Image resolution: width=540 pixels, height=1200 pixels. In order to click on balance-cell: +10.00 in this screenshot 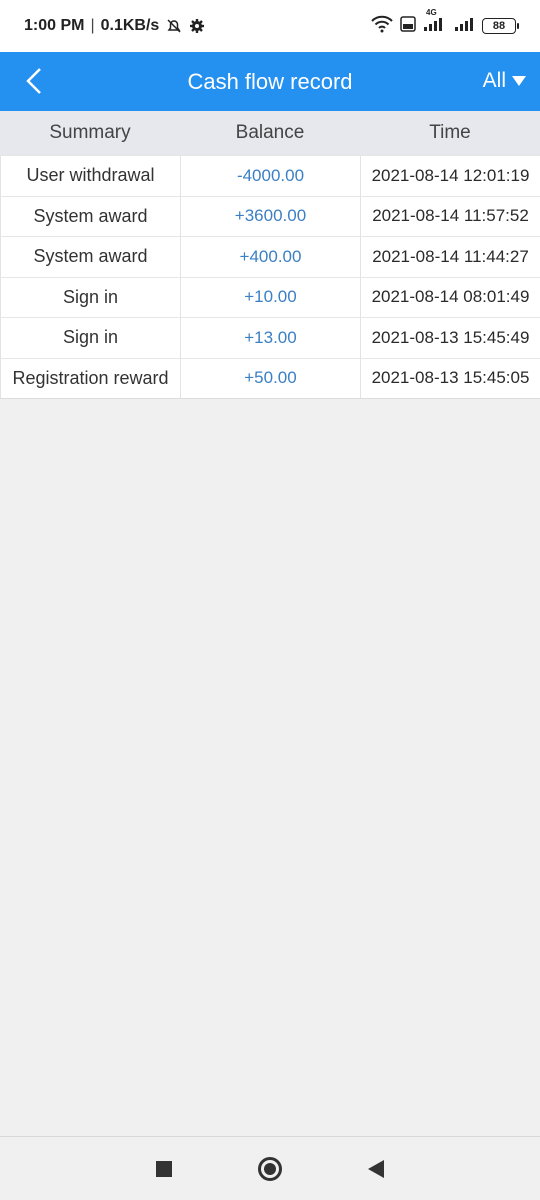, I will do `click(270, 297)`.